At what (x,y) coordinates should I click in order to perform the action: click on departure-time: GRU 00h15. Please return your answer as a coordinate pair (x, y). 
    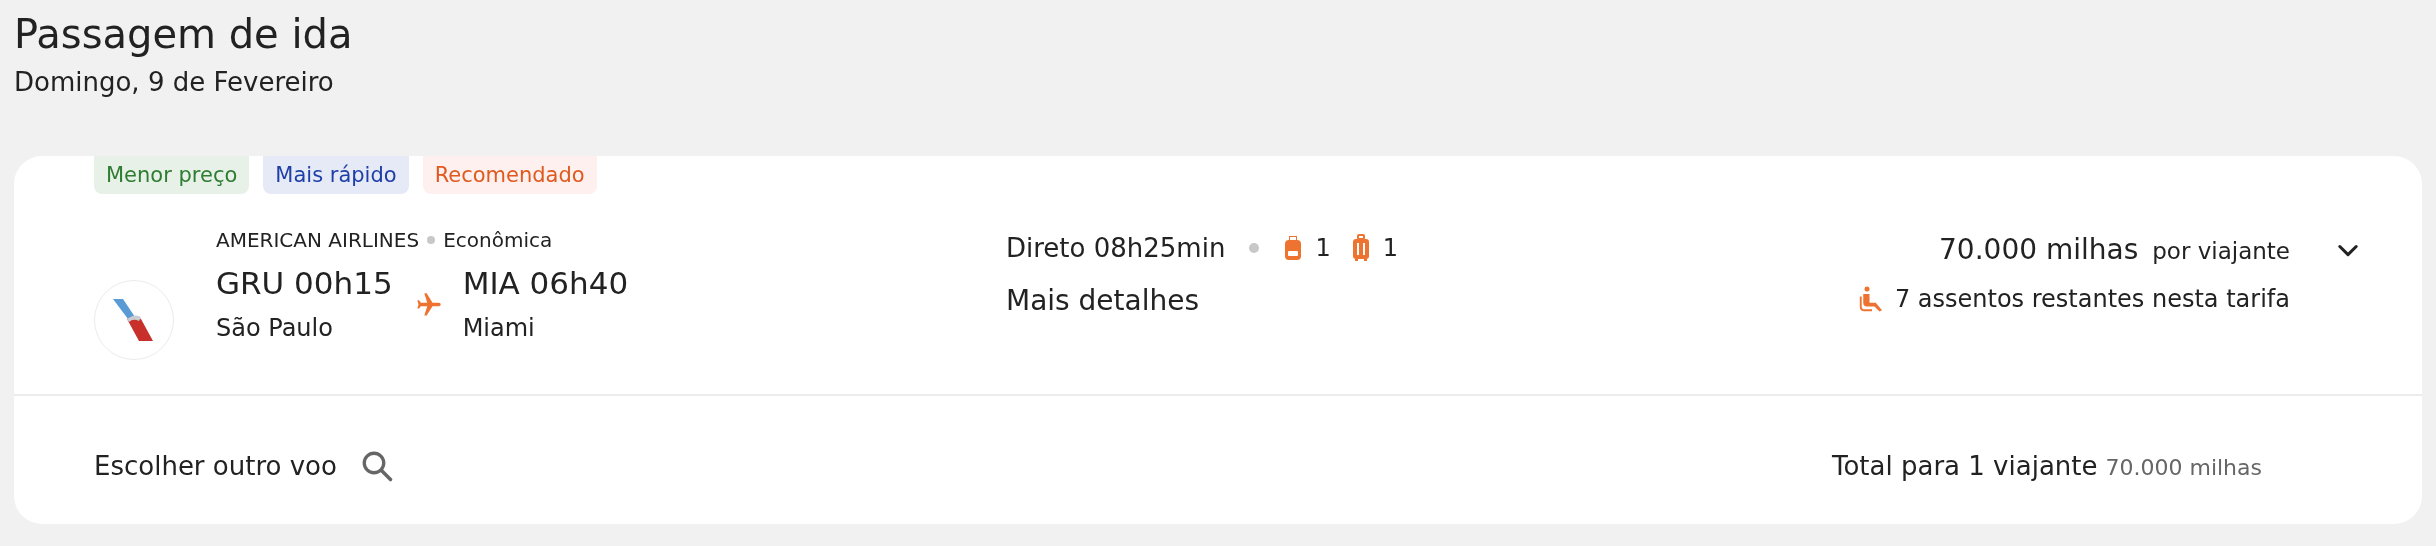
    Looking at the image, I should click on (304, 283).